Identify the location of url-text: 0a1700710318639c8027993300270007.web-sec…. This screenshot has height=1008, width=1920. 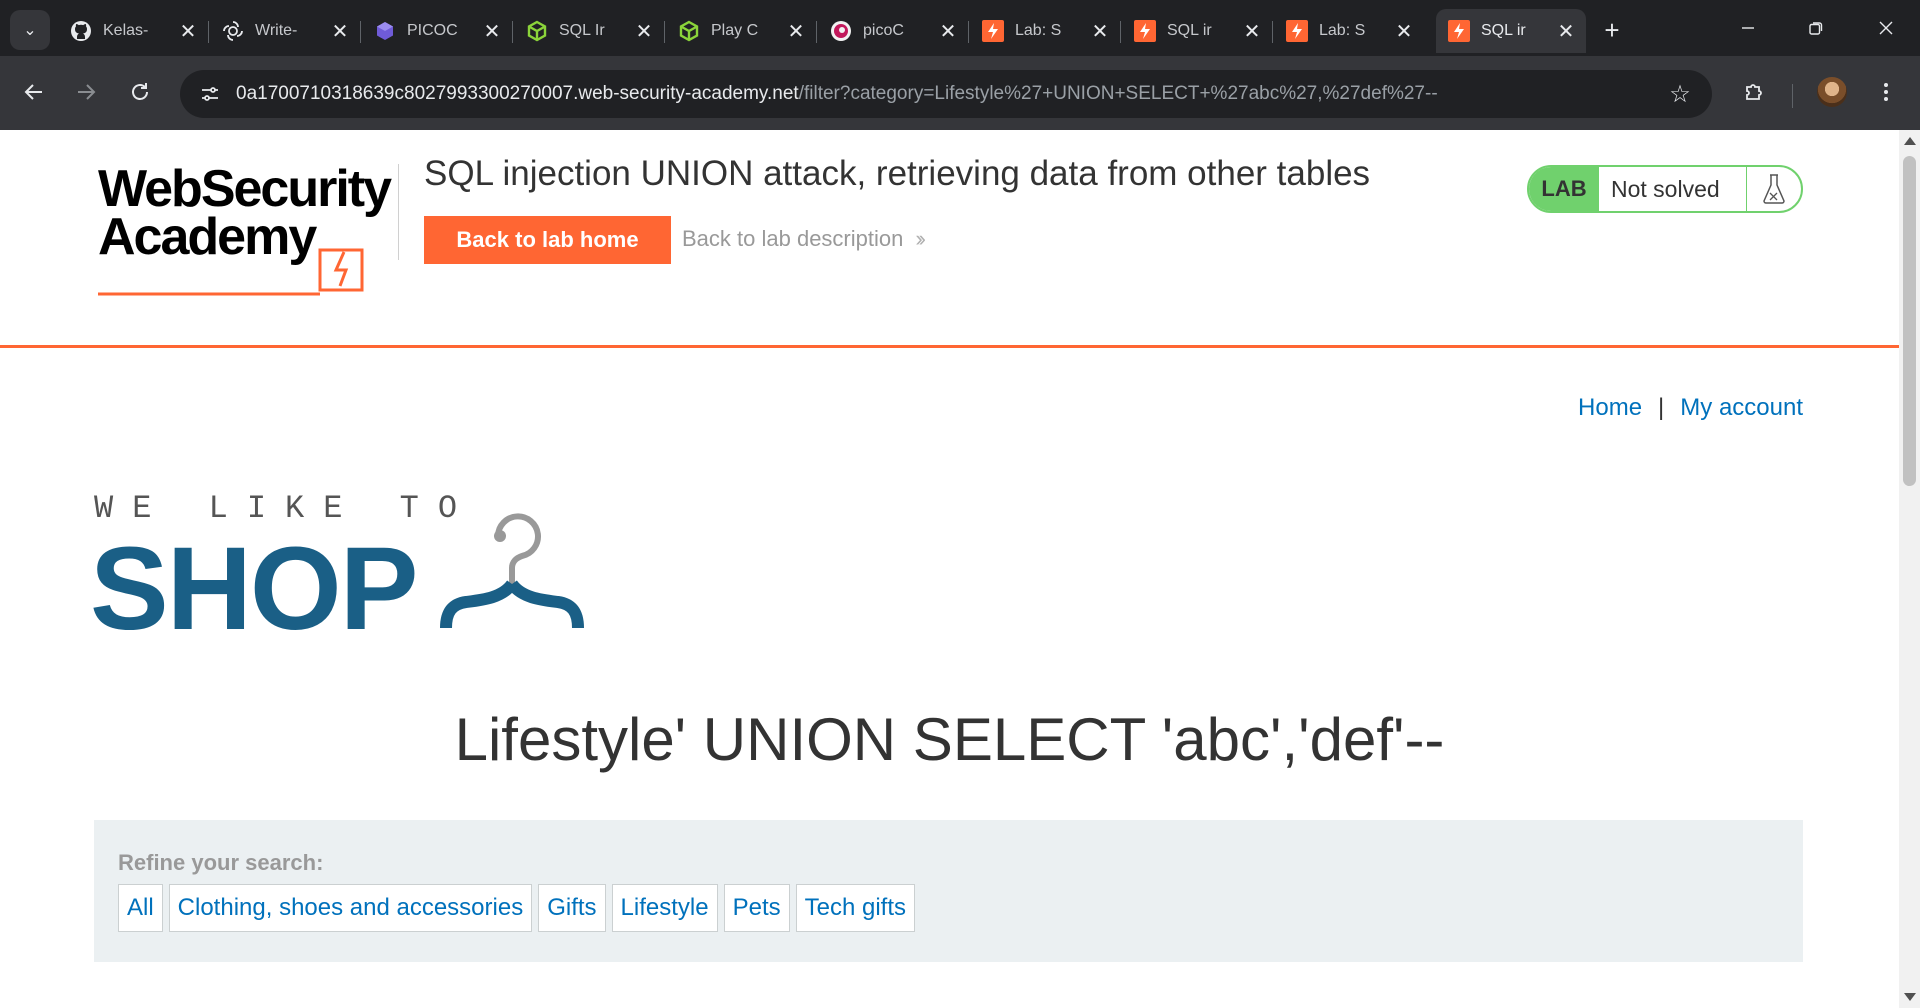
(837, 94).